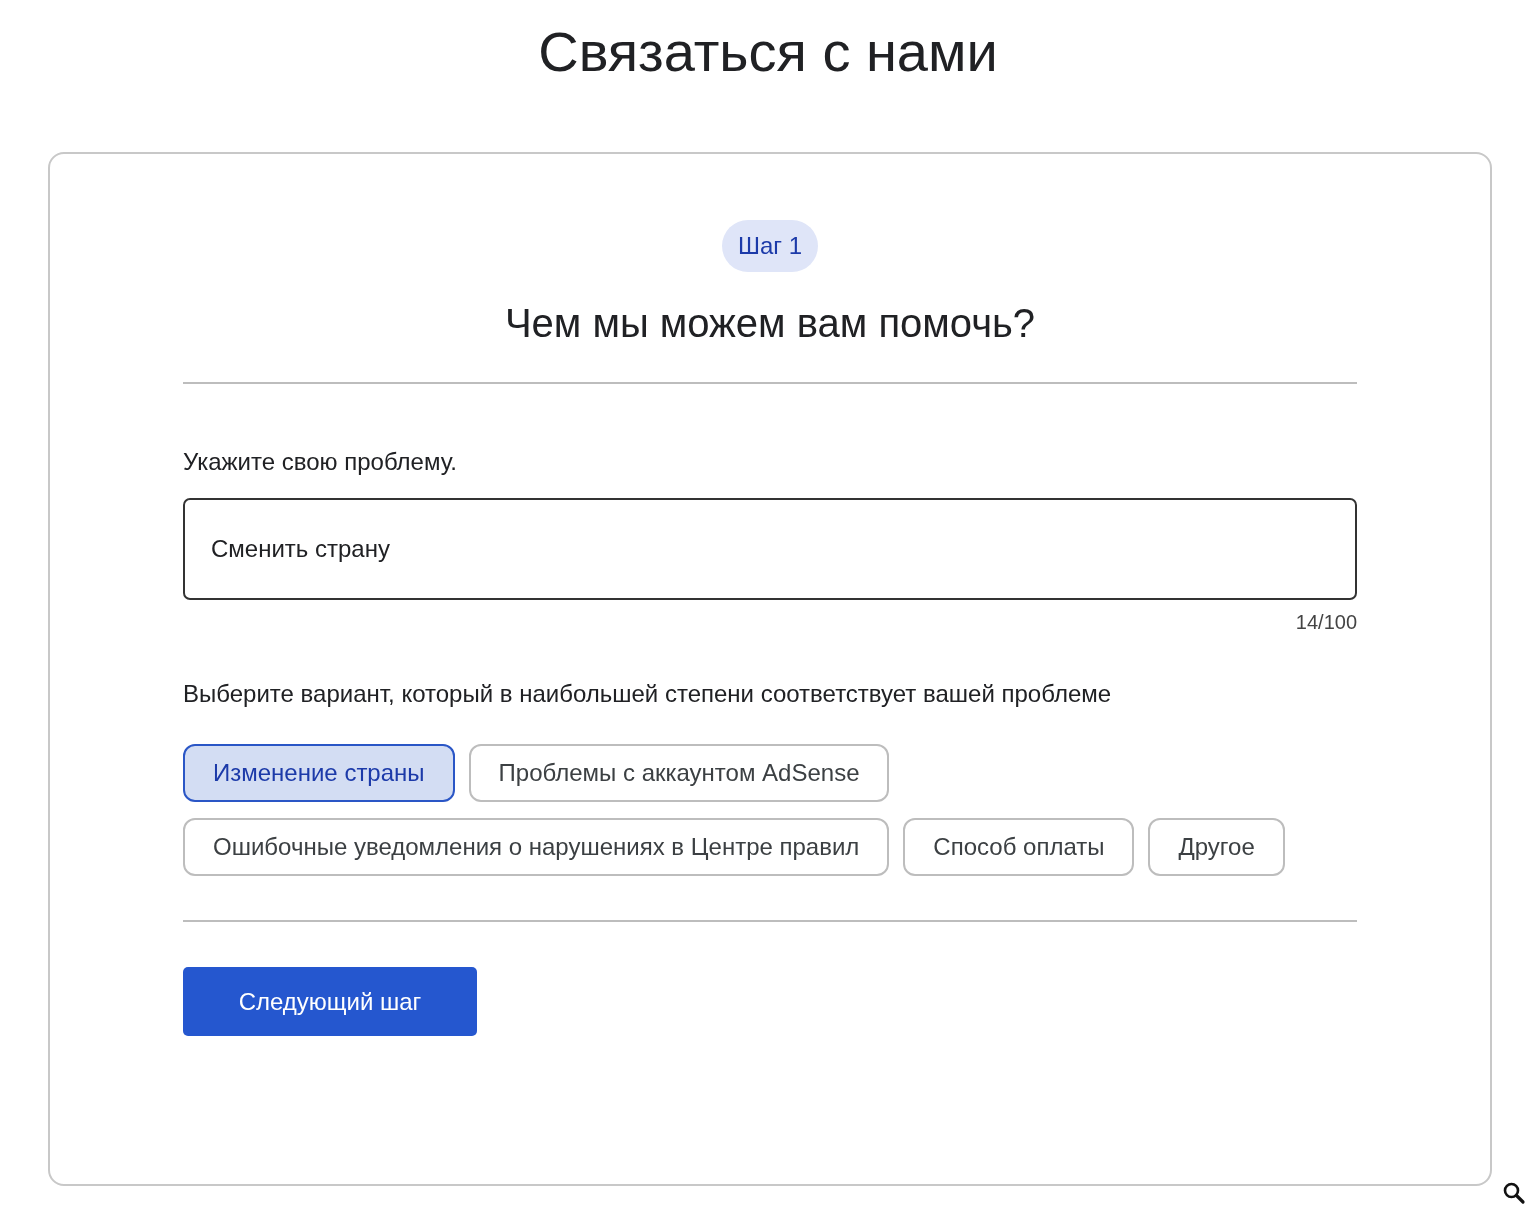  Describe the element at coordinates (770, 323) in the screenshot. I see `step-heading: Чем мы можем вам помочь?` at that location.